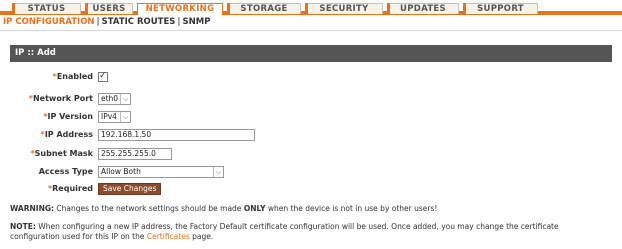 The height and width of the screenshot is (249, 622). What do you see at coordinates (70, 116) in the screenshot?
I see `ip-version-label-text: IP Version` at bounding box center [70, 116].